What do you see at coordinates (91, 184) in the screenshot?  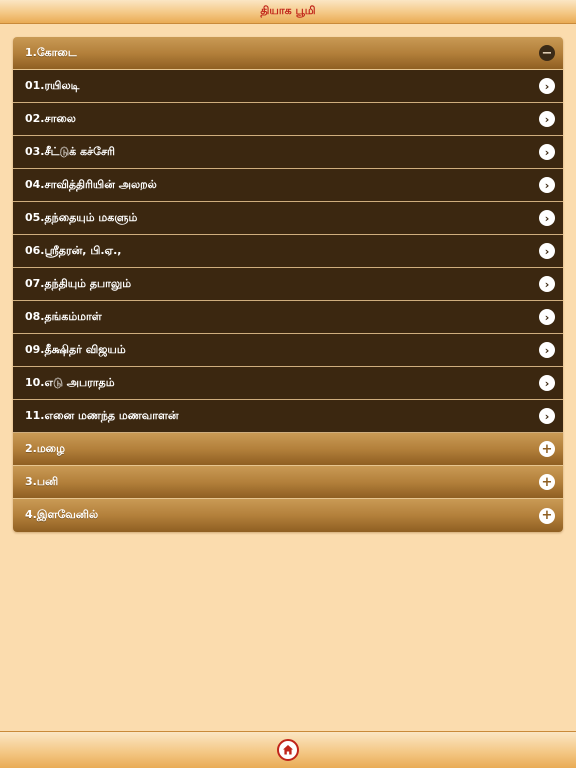 I see `list-item-label: 04.சாவித்திரியின் அலறல்` at bounding box center [91, 184].